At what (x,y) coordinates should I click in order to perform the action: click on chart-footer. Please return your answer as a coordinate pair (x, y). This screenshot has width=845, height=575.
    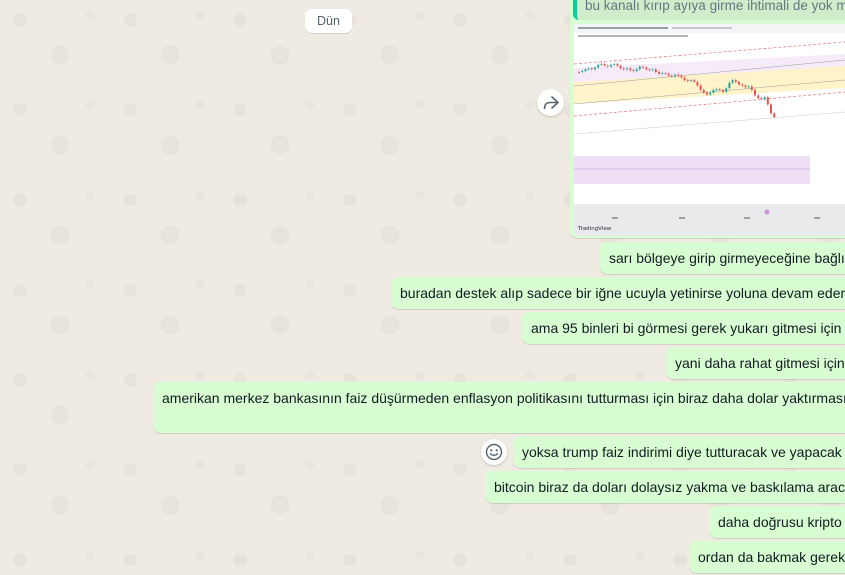
    Looking at the image, I should click on (709, 220).